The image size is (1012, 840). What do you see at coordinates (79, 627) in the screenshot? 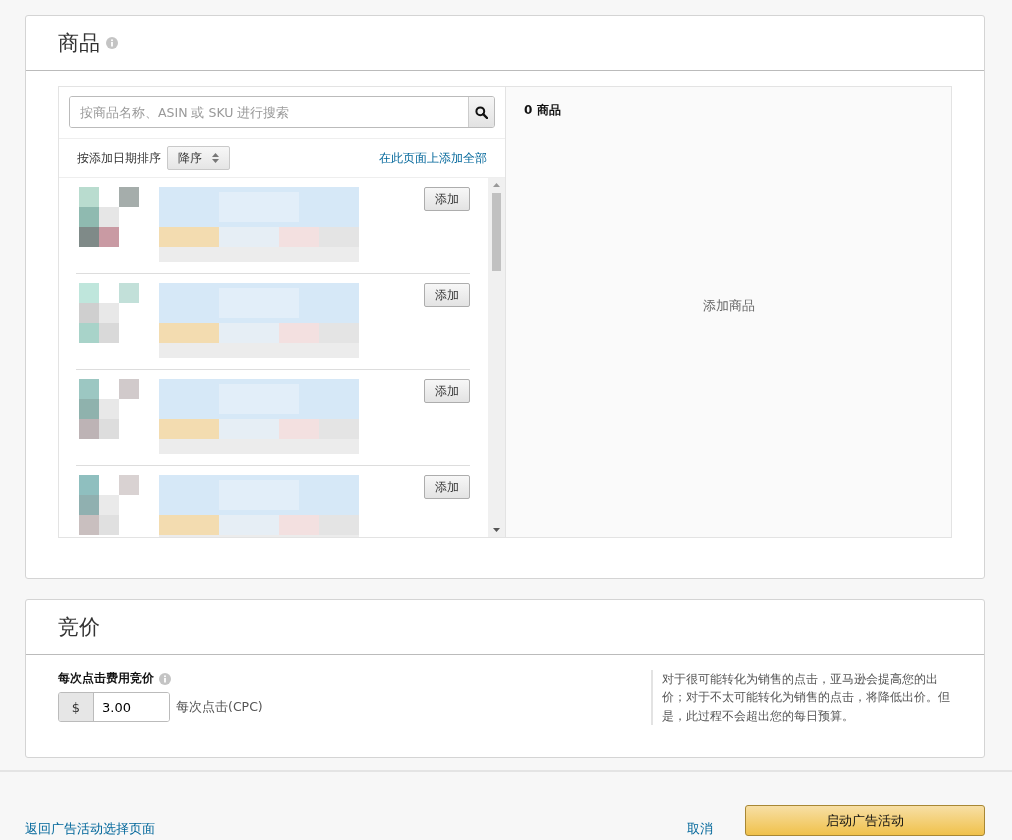
I see `section-title: 竞价` at bounding box center [79, 627].